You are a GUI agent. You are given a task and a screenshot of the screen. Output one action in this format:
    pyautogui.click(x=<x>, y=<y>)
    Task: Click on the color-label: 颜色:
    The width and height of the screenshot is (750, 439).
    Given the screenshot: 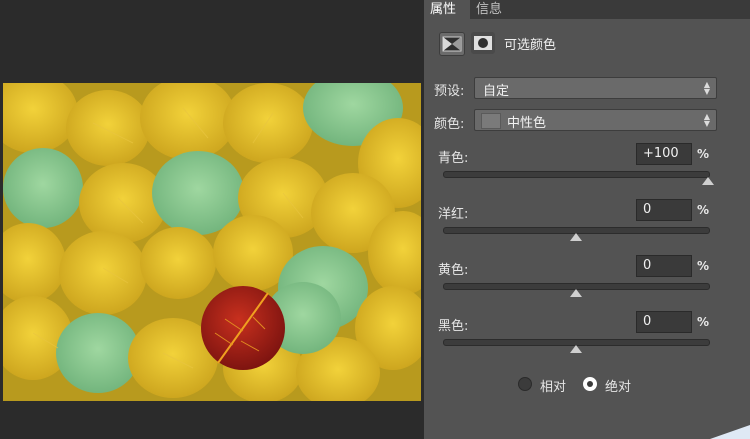 What is the action you would take?
    pyautogui.click(x=449, y=124)
    